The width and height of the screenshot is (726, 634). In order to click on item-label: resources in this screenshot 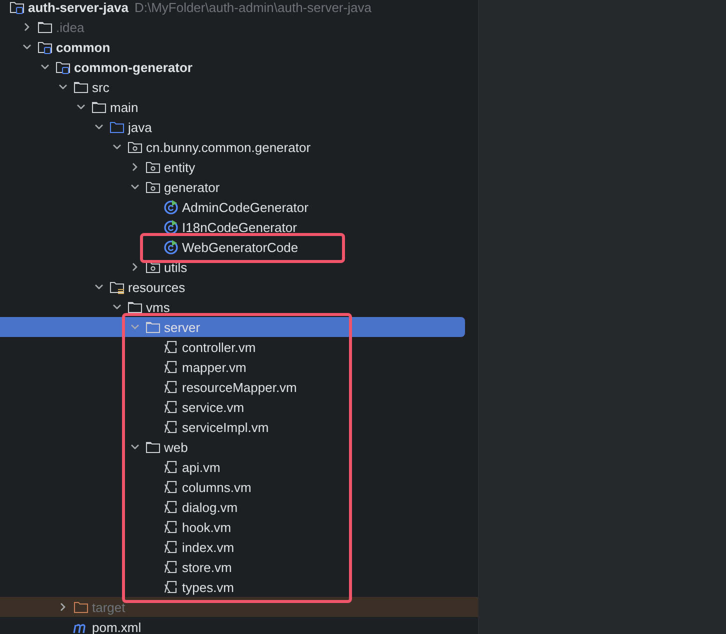, I will do `click(156, 287)`.